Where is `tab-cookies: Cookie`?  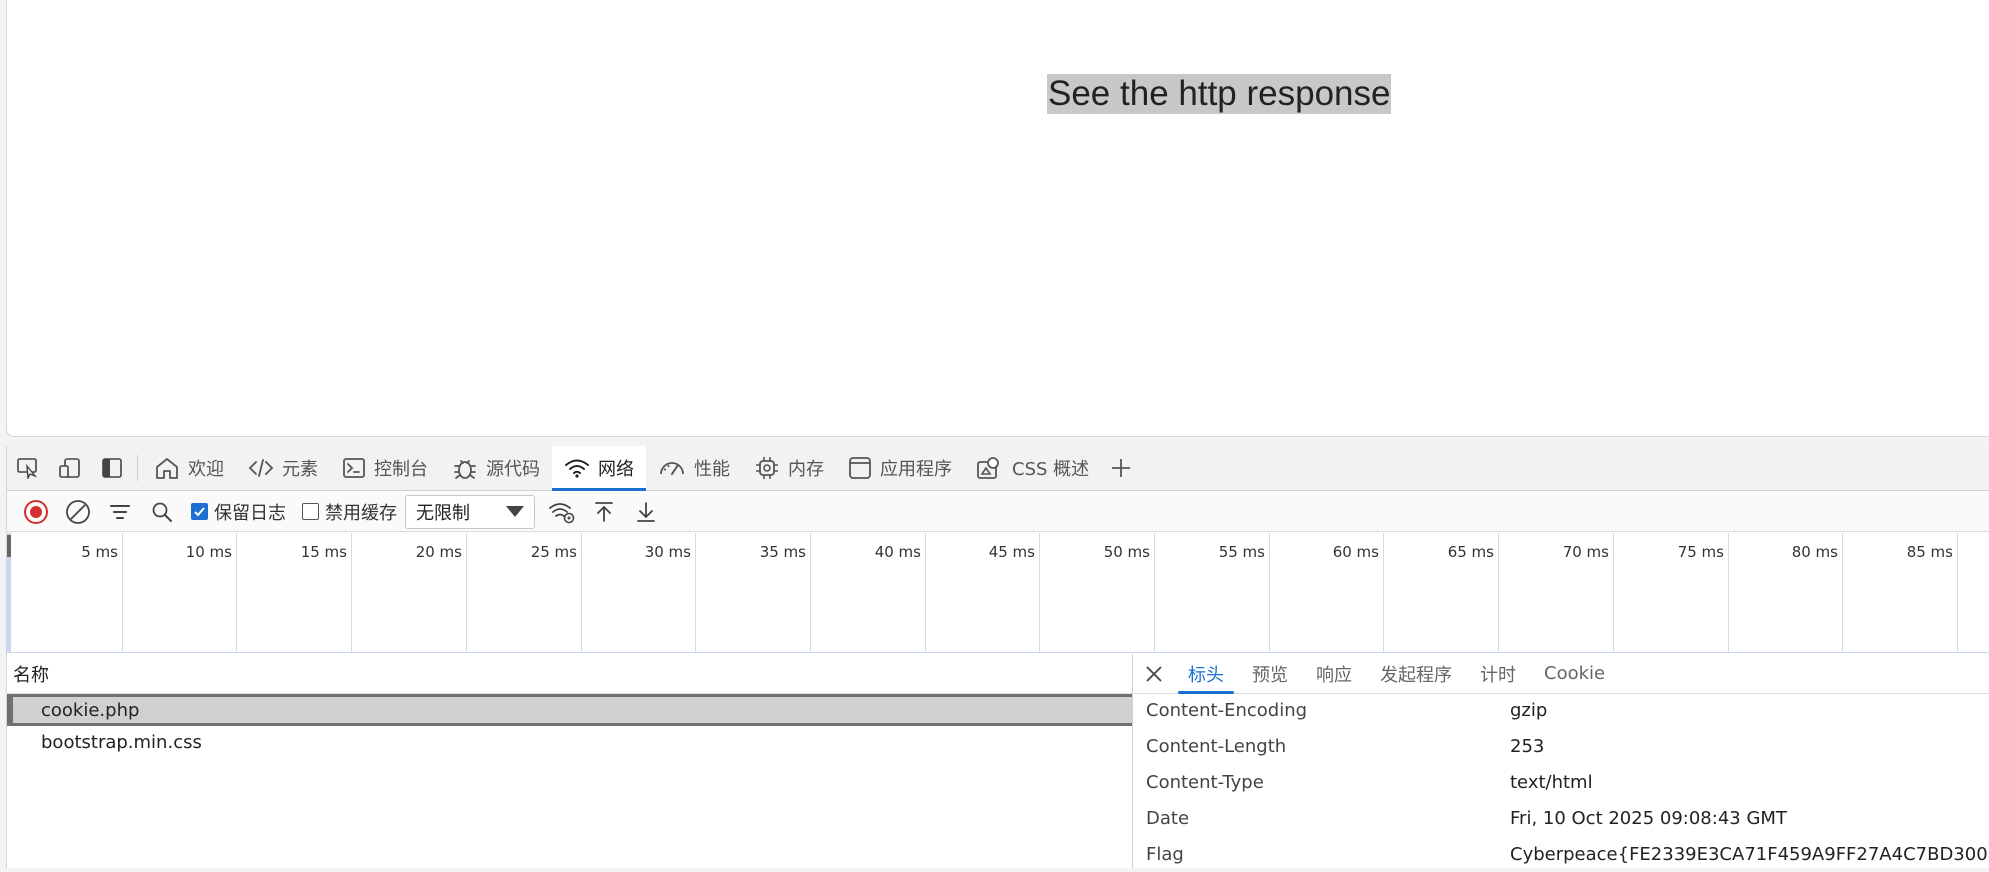
tab-cookies: Cookie is located at coordinates (1574, 674).